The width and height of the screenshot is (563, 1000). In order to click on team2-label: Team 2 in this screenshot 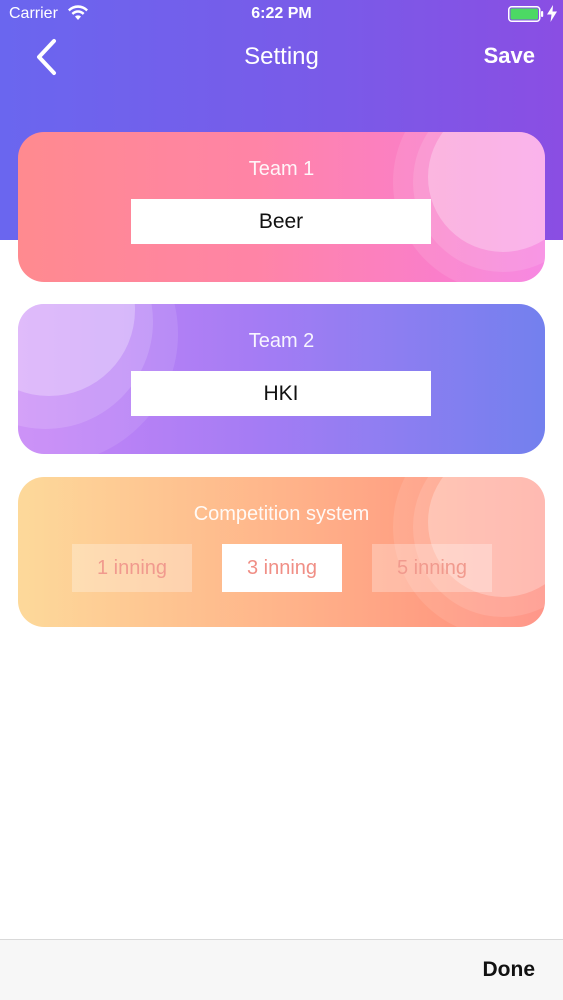, I will do `click(281, 341)`.